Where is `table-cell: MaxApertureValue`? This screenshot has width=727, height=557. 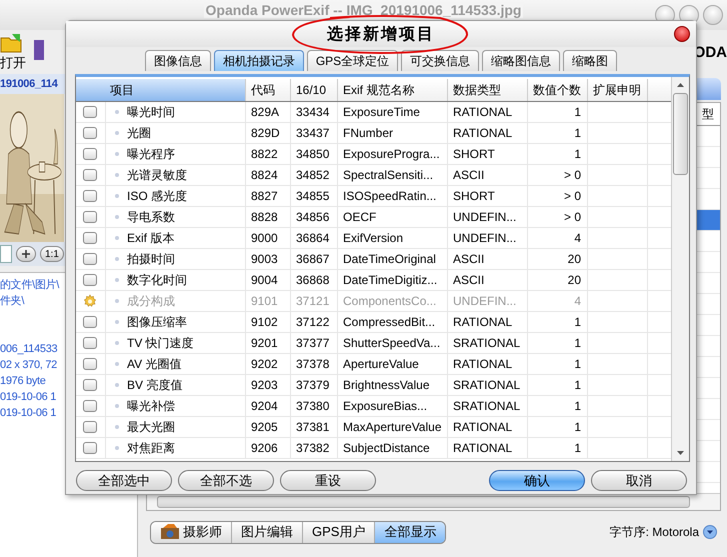
table-cell: MaxApertureValue is located at coordinates (393, 427).